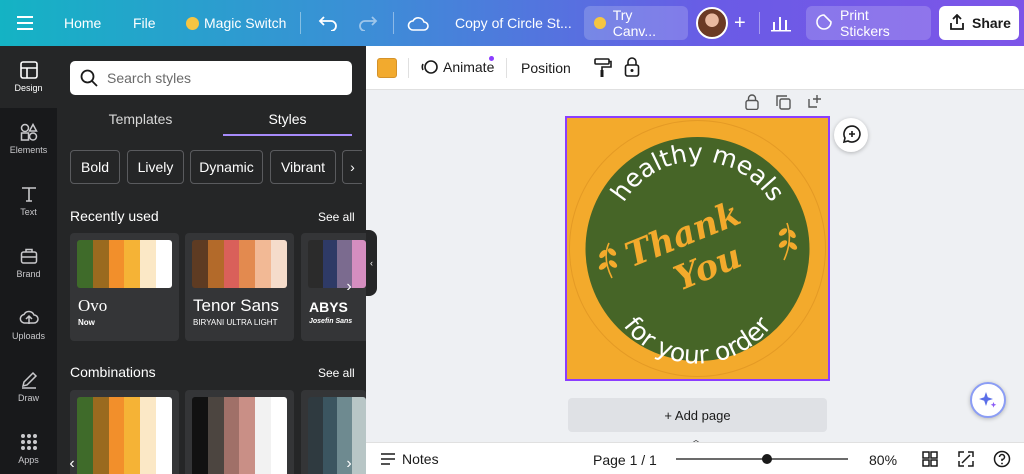 The height and width of the screenshot is (474, 1024). Describe the element at coordinates (824, 23) in the screenshot. I see `sticker-icon` at that location.